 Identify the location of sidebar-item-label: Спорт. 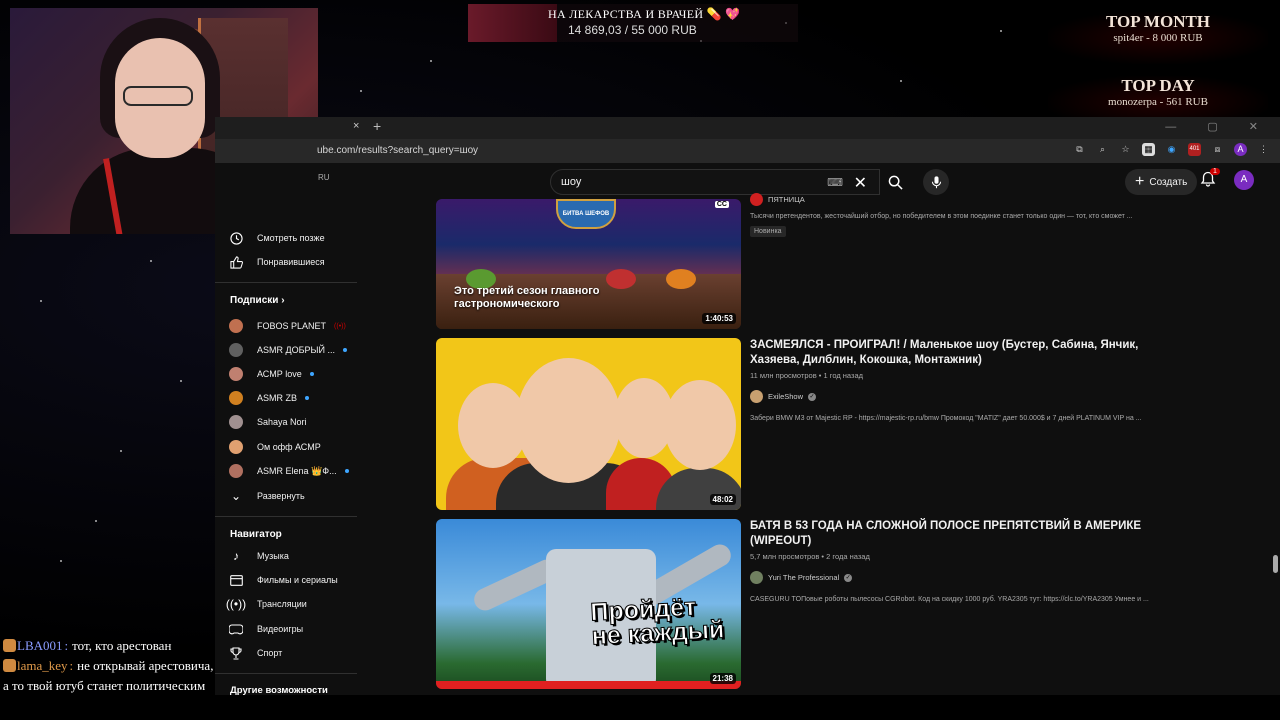
(270, 653).